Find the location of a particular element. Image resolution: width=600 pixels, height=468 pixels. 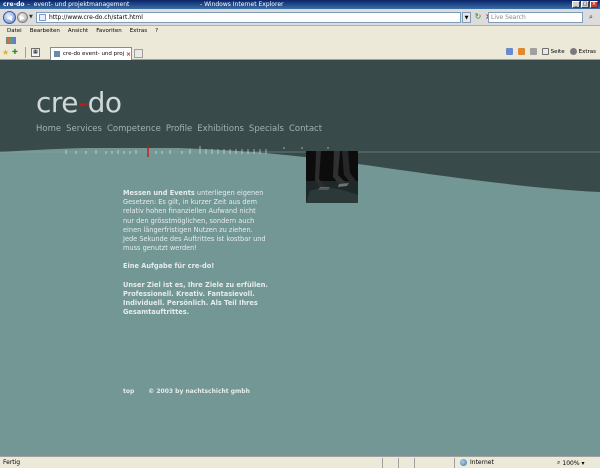

nav-home: Home is located at coordinates (48, 129).